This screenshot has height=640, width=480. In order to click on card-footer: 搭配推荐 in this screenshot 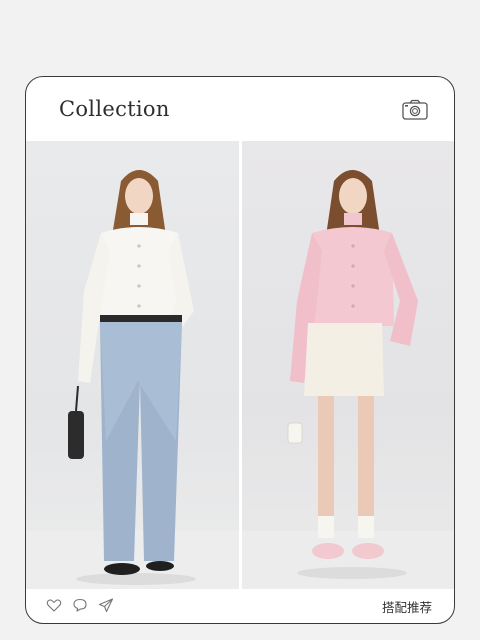, I will do `click(240, 605)`.